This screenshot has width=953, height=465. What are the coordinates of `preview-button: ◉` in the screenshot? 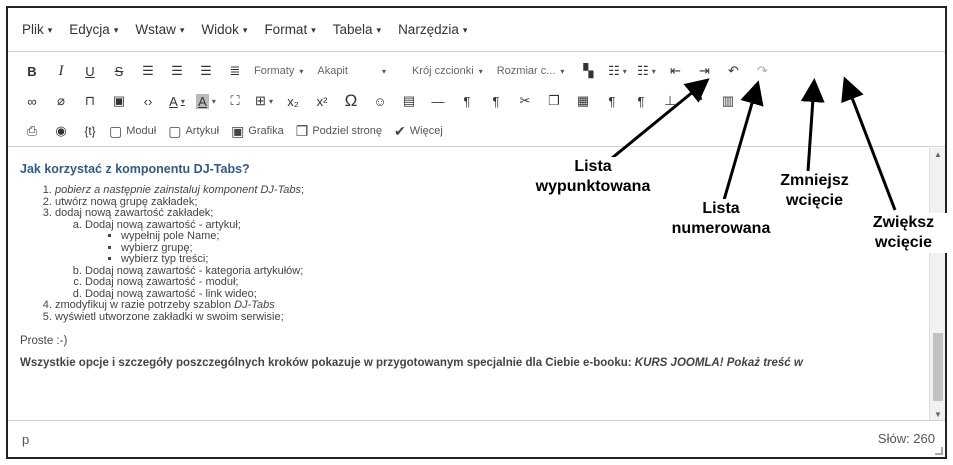 It's located at (61, 131).